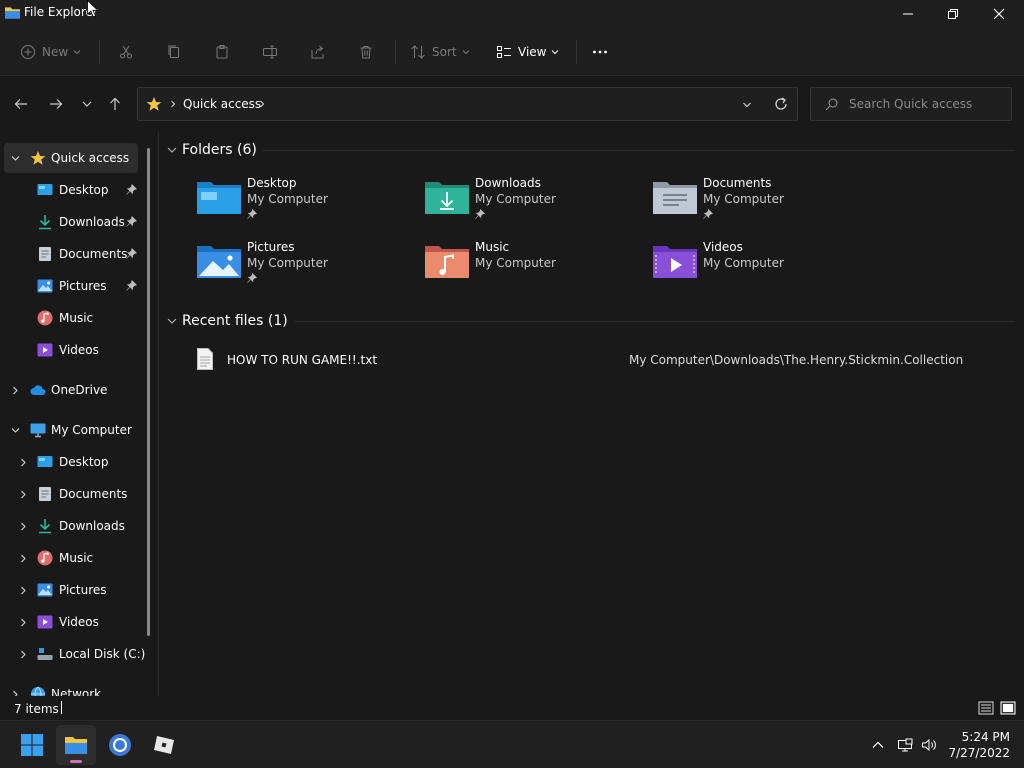  What do you see at coordinates (535, 203) in the screenshot?
I see `folder-tile-downloads: Downloads My Computer` at bounding box center [535, 203].